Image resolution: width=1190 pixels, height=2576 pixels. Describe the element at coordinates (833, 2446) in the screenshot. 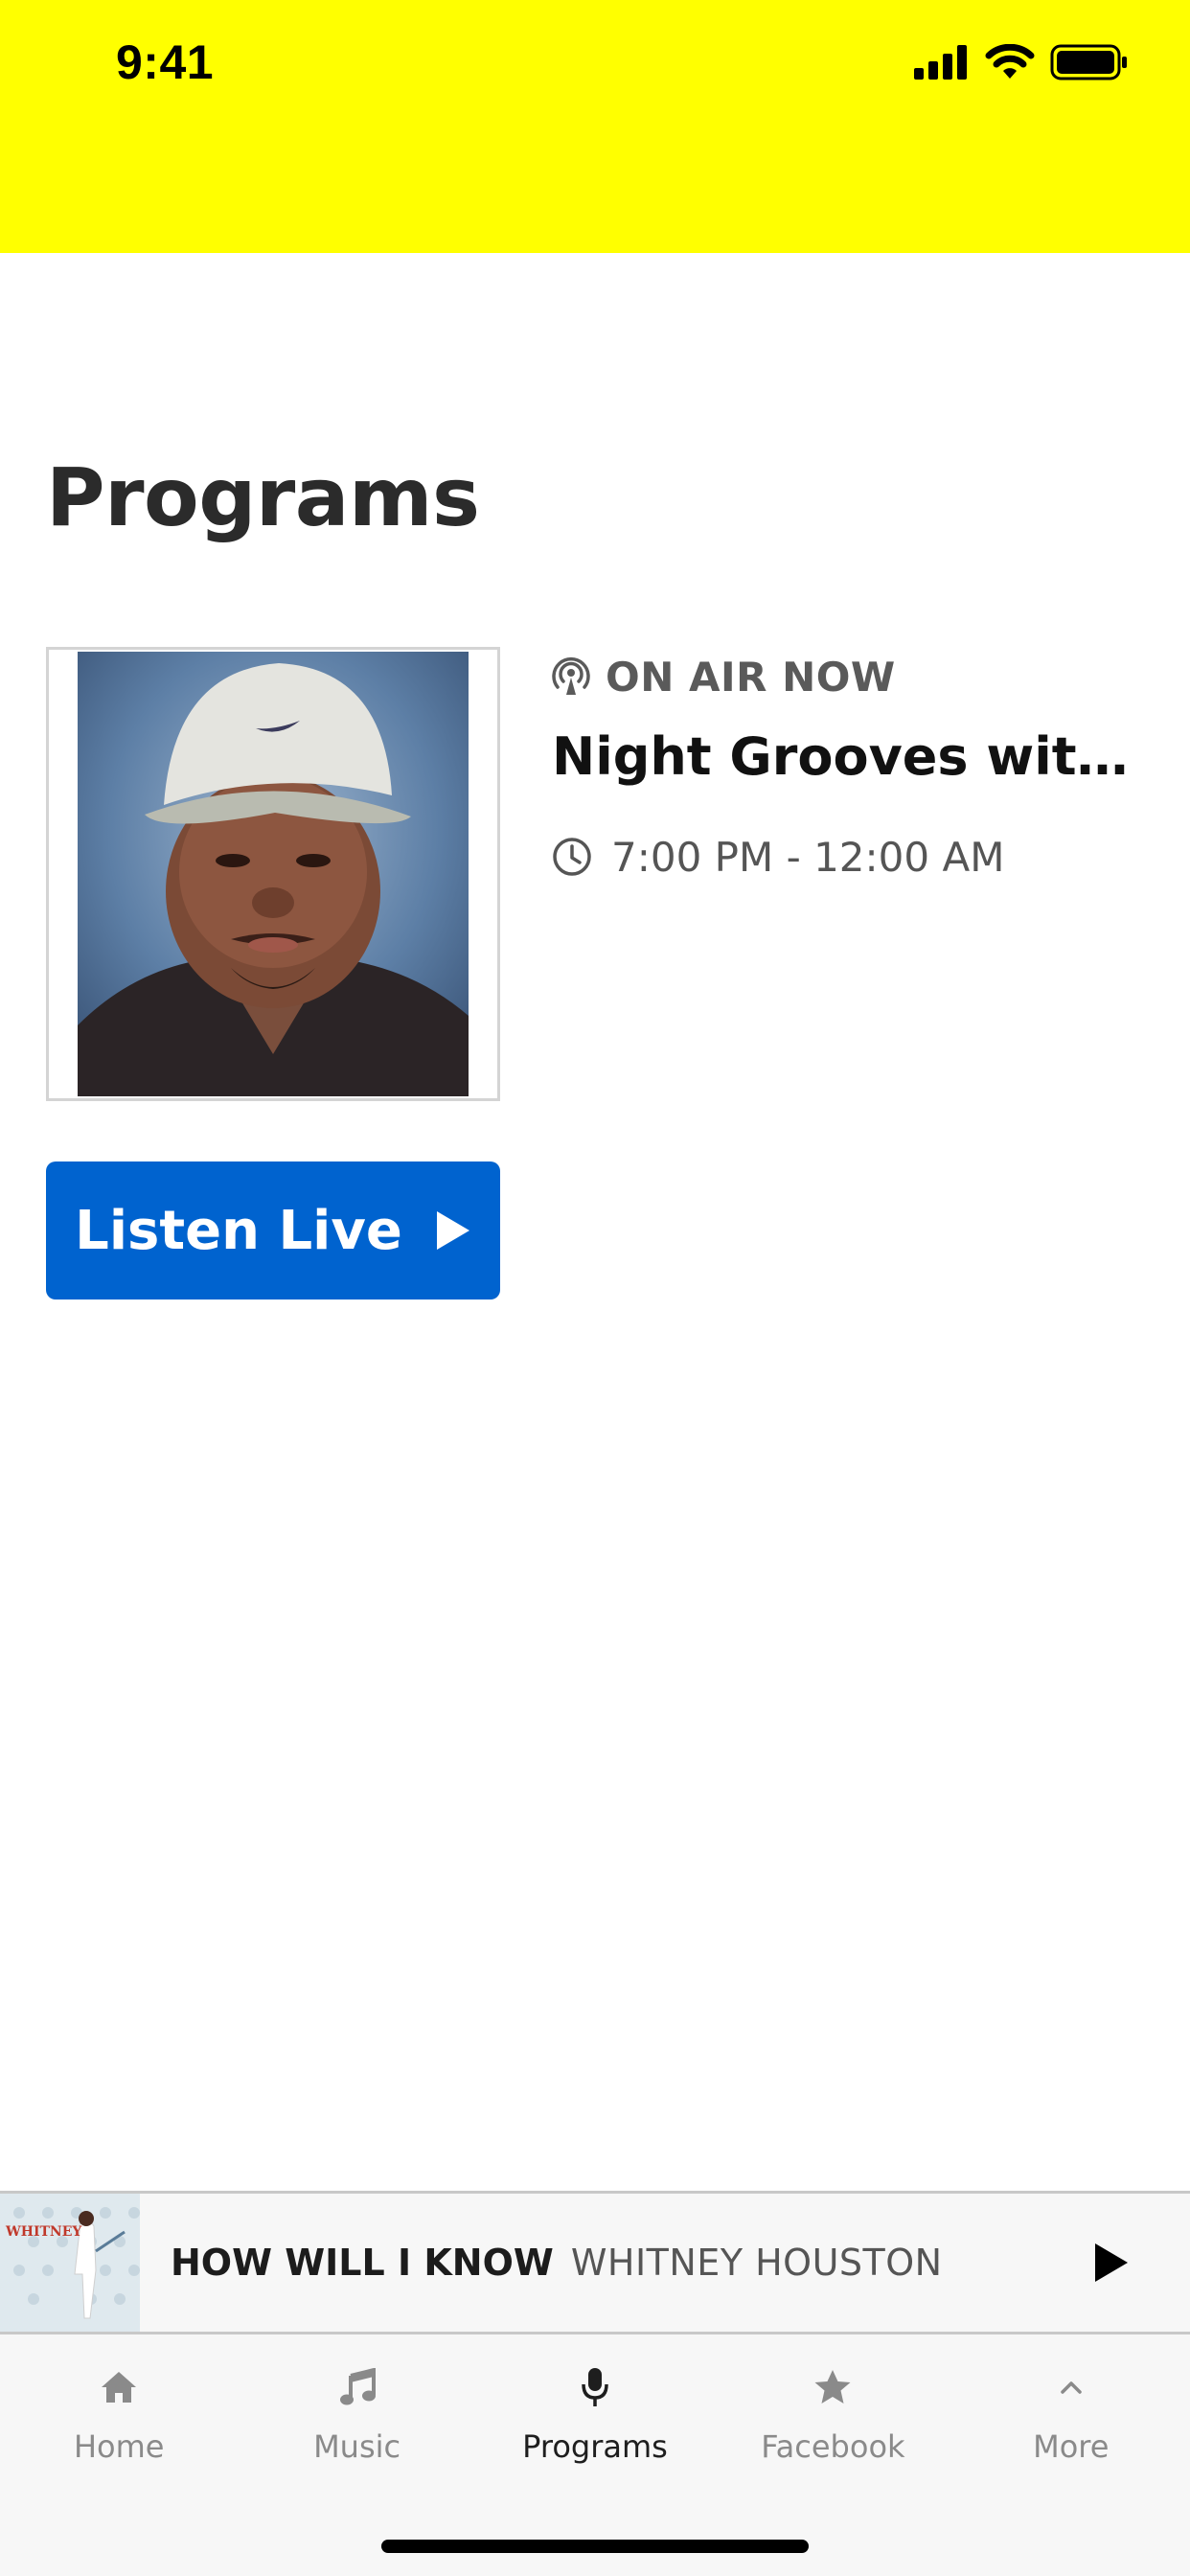

I see `tab-label: Facebook` at that location.